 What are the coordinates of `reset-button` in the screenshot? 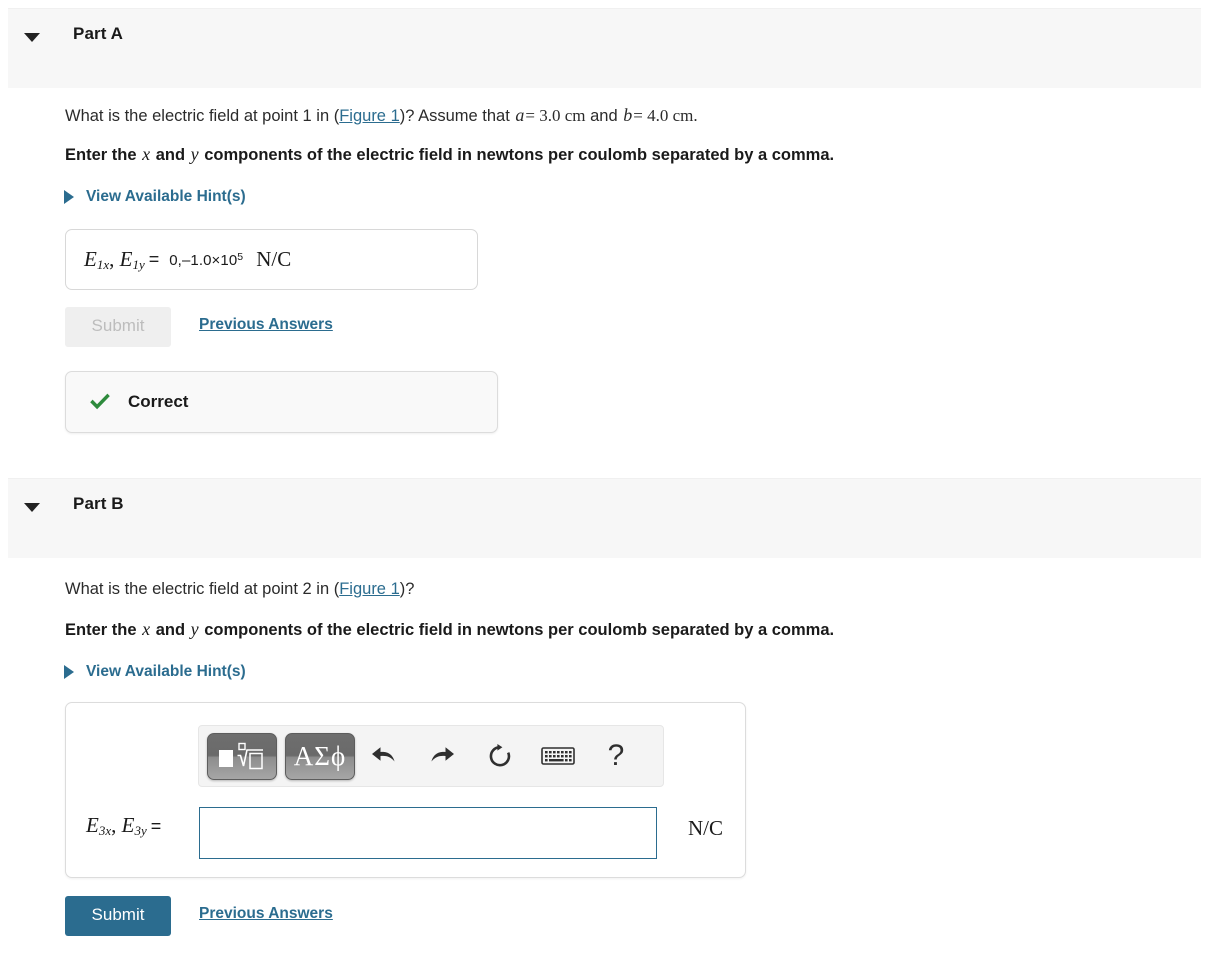 It's located at (500, 756).